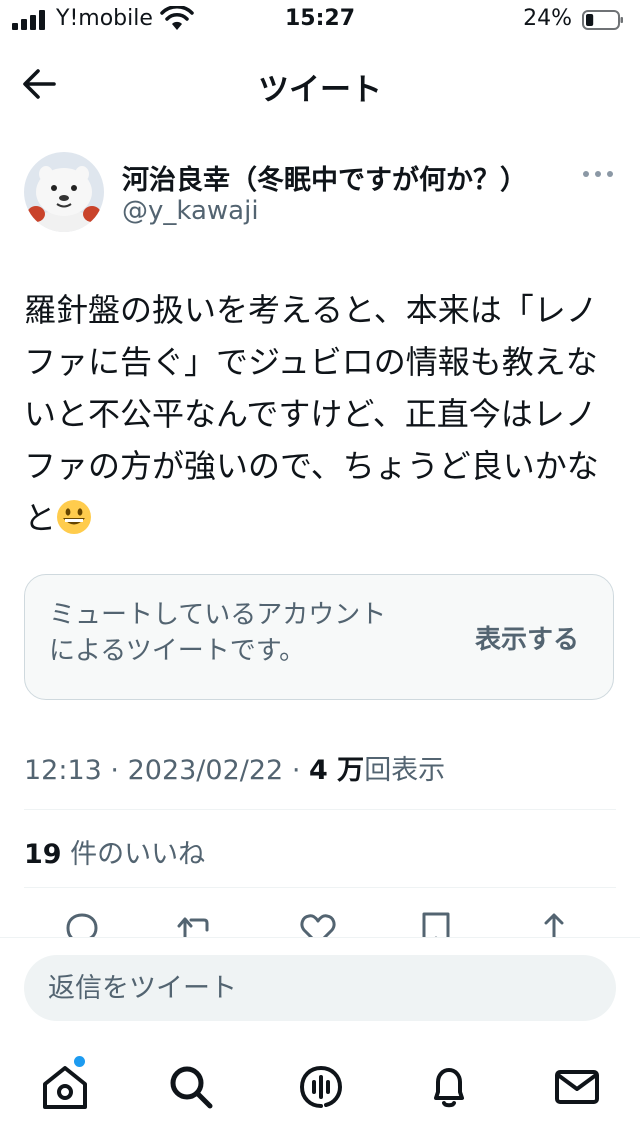 This screenshot has width=640, height=1136. What do you see at coordinates (191, 1087) in the screenshot?
I see `search-icon` at bounding box center [191, 1087].